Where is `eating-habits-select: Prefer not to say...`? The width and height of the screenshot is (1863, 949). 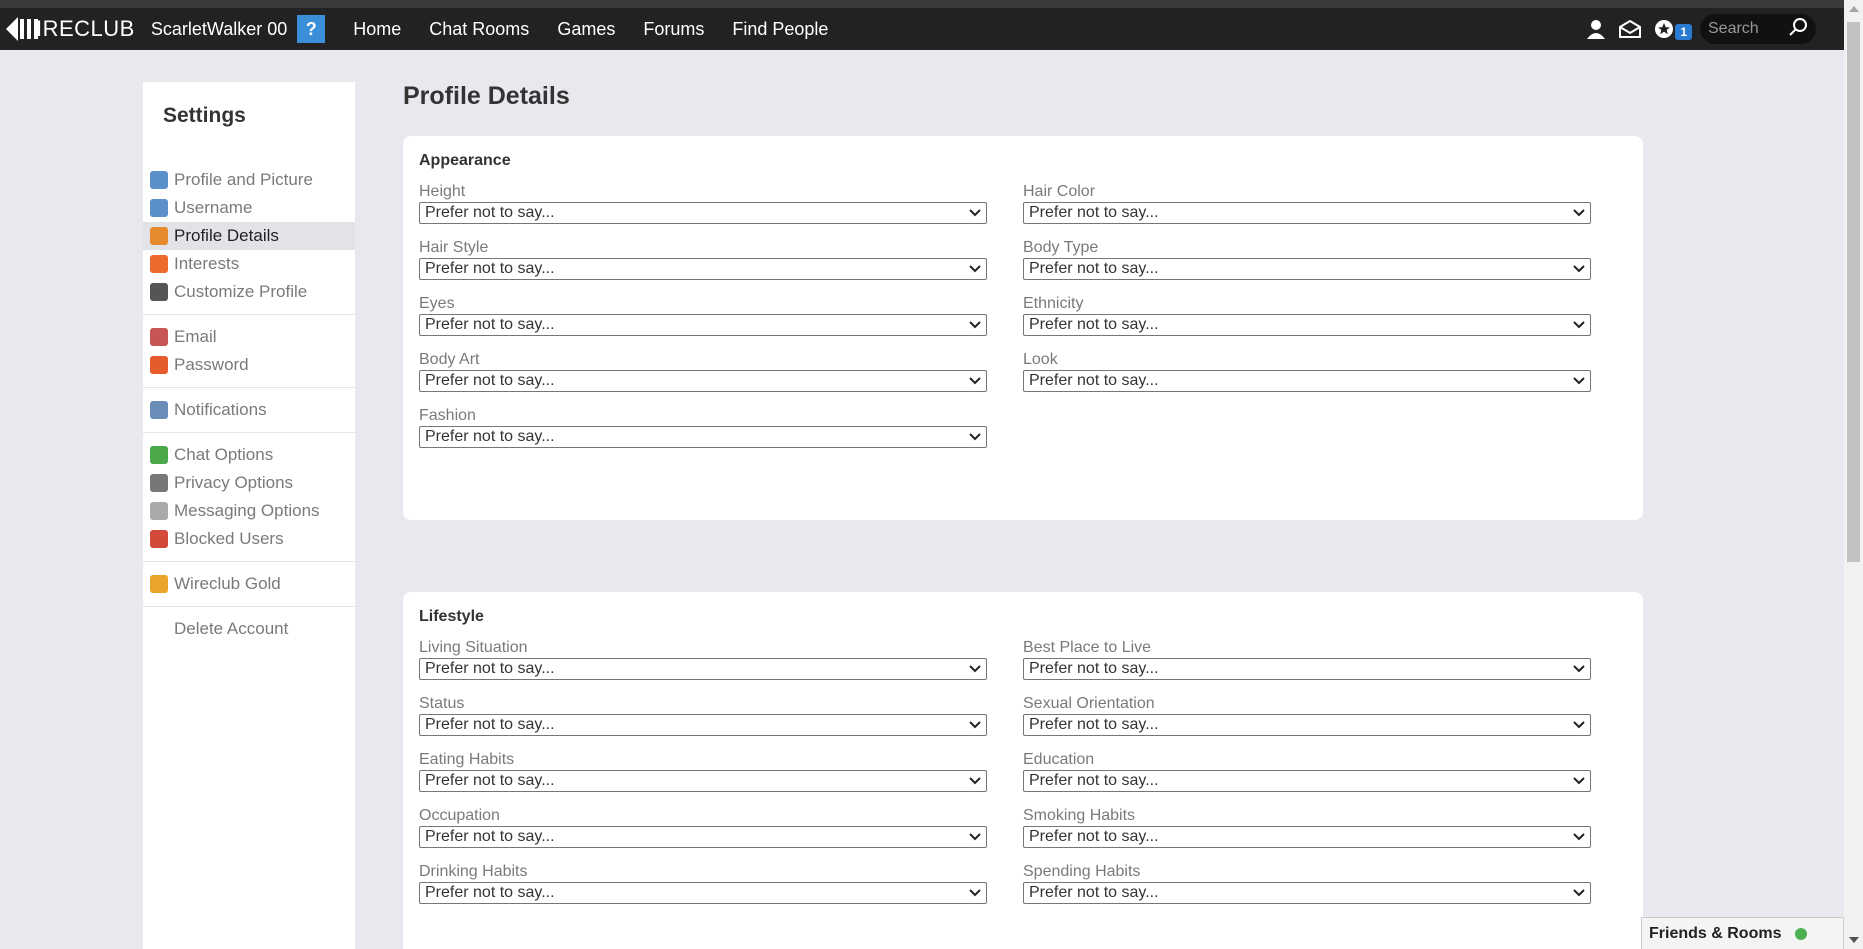 eating-habits-select: Prefer not to say... is located at coordinates (703, 781).